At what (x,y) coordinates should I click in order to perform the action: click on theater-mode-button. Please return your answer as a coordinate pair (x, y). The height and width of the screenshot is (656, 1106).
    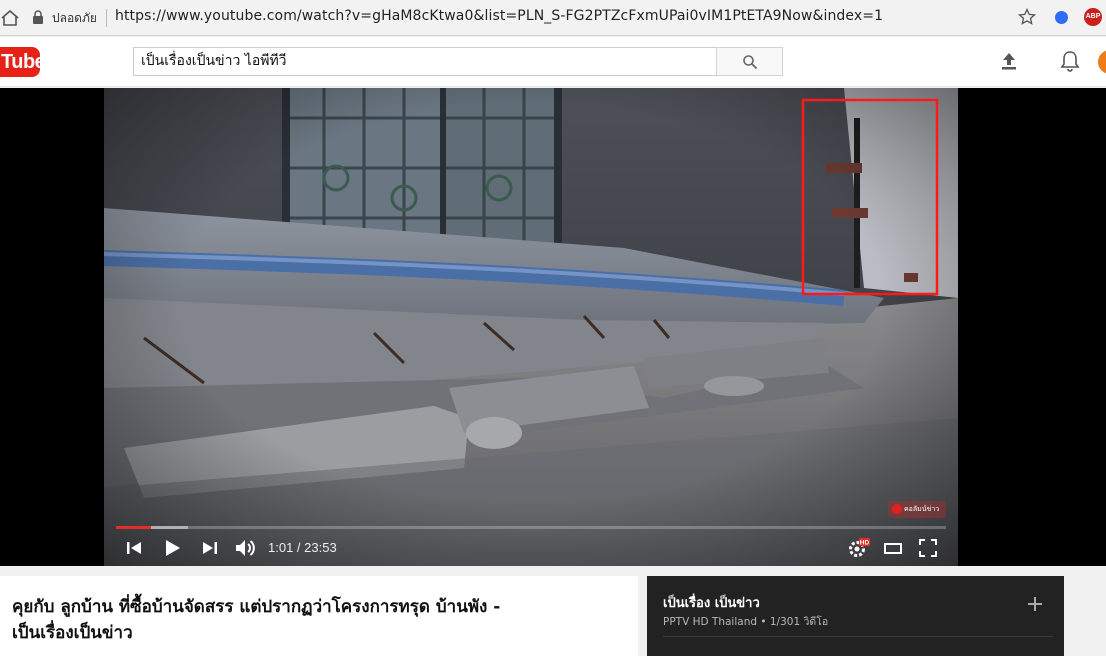
    Looking at the image, I should click on (893, 548).